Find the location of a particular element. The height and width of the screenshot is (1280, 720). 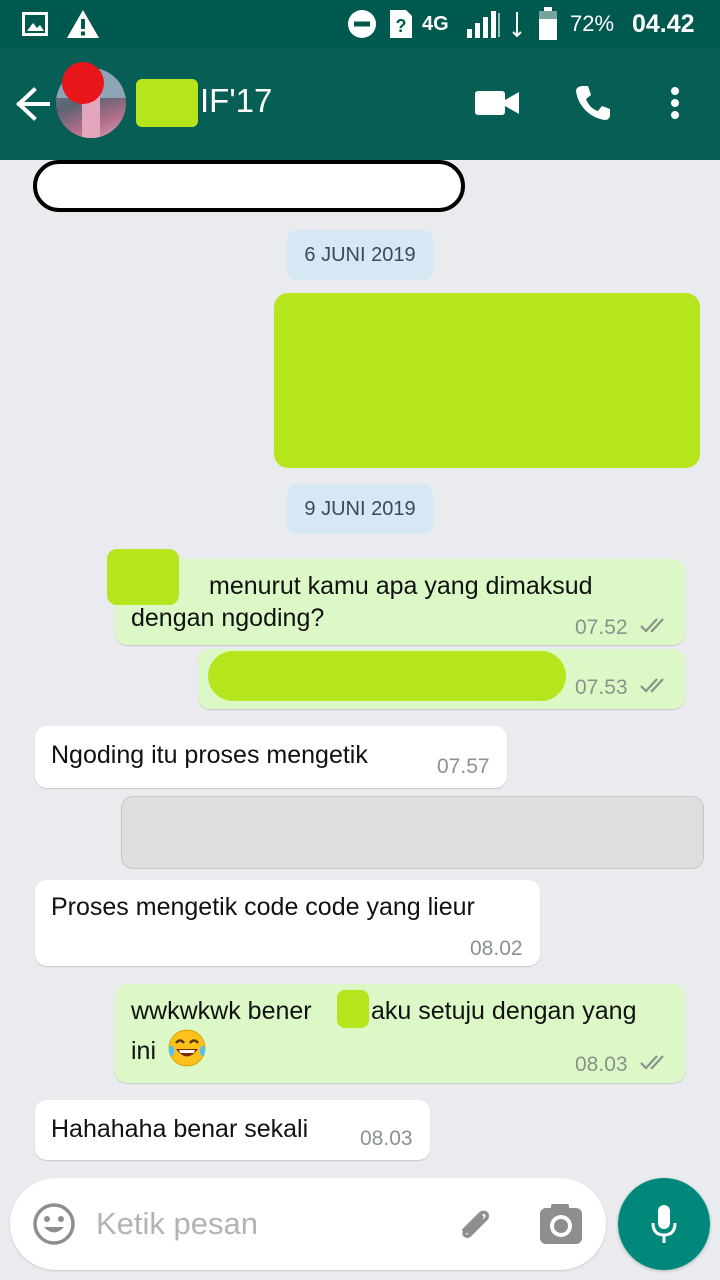

more-vert-icon is located at coordinates (675, 103).